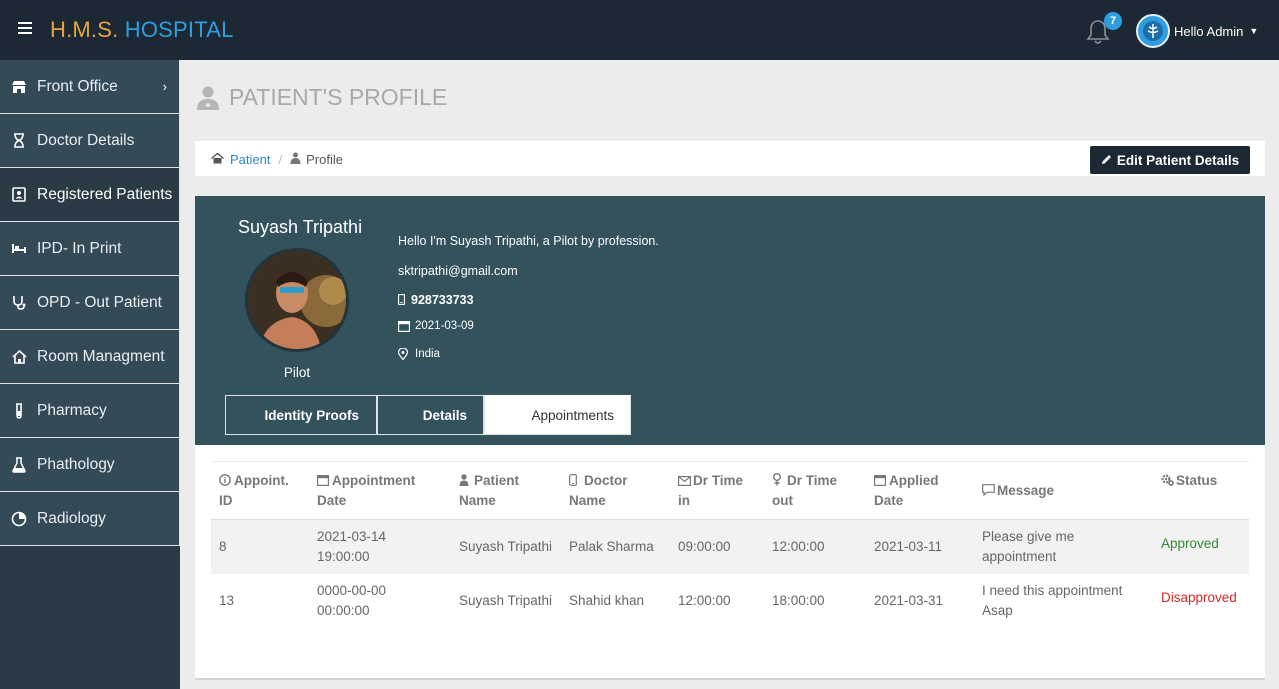 The image size is (1279, 689). I want to click on sidebar-item-ipd: IPD- In Print, so click(90, 249).